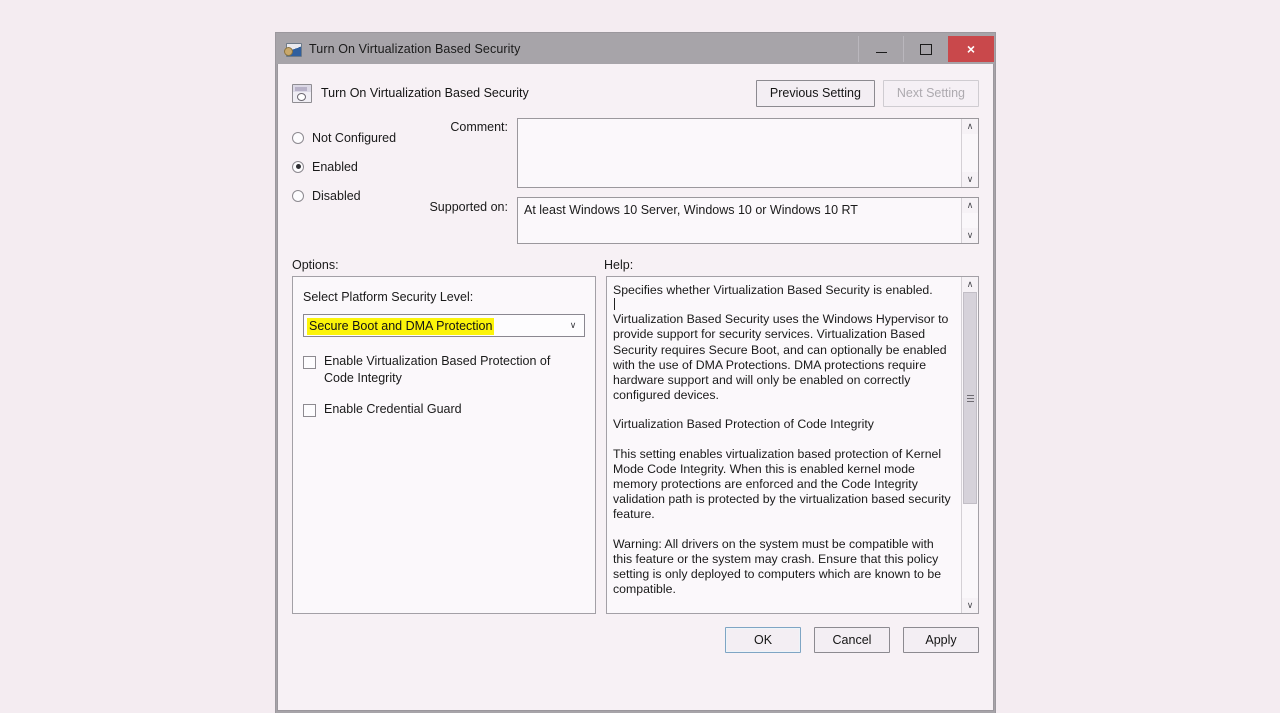 The height and width of the screenshot is (713, 1280). What do you see at coordinates (315, 265) in the screenshot?
I see `options-label: Options:` at bounding box center [315, 265].